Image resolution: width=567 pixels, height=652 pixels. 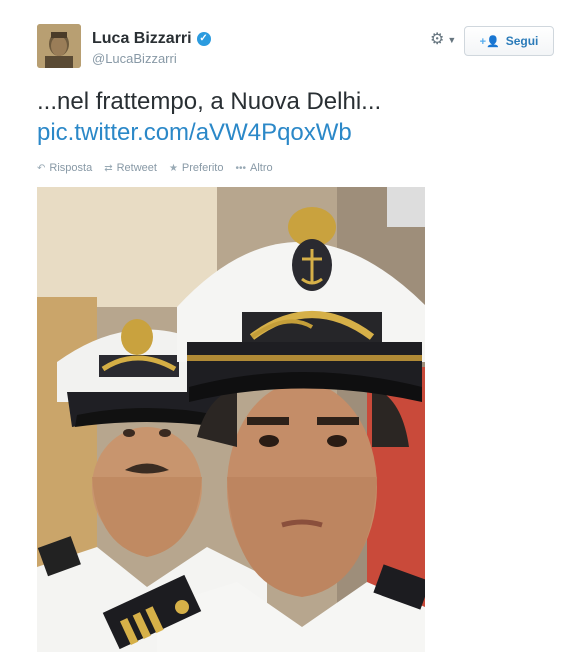 I want to click on user-name-row: Luca Bizzarri ✓, so click(x=151, y=39).